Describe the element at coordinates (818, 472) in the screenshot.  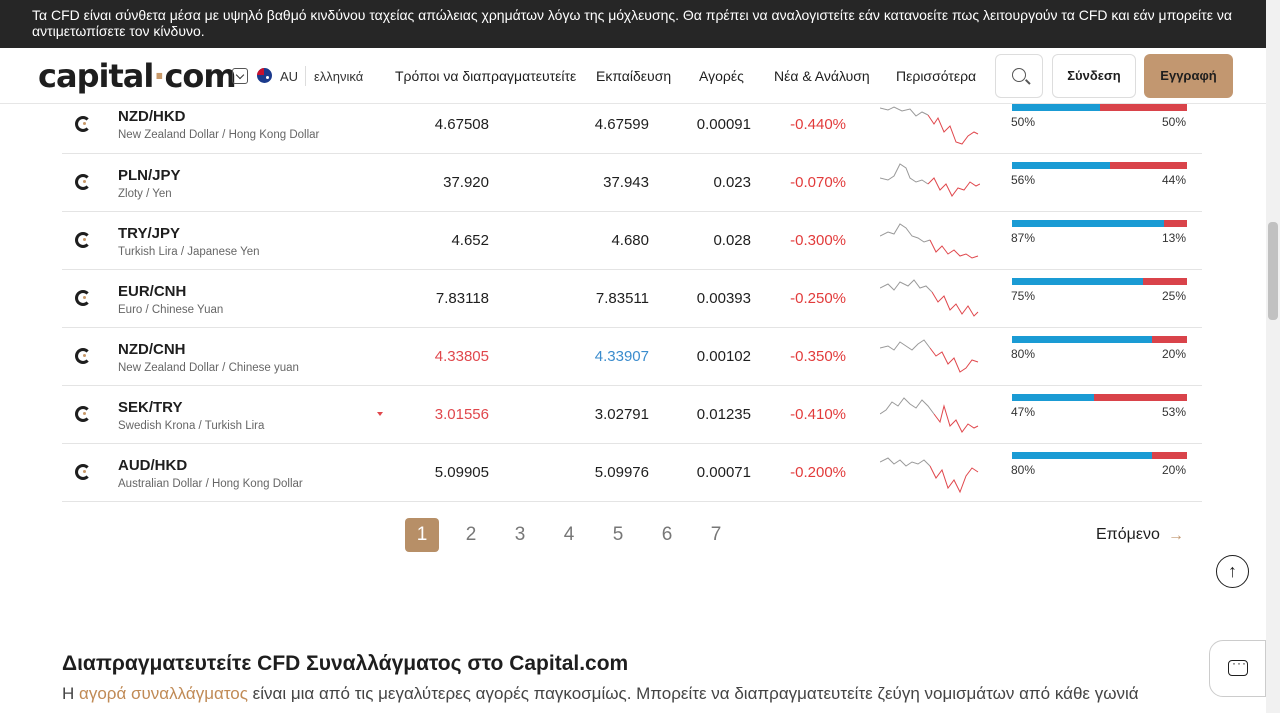
I see `change-percent: -0.200%` at that location.